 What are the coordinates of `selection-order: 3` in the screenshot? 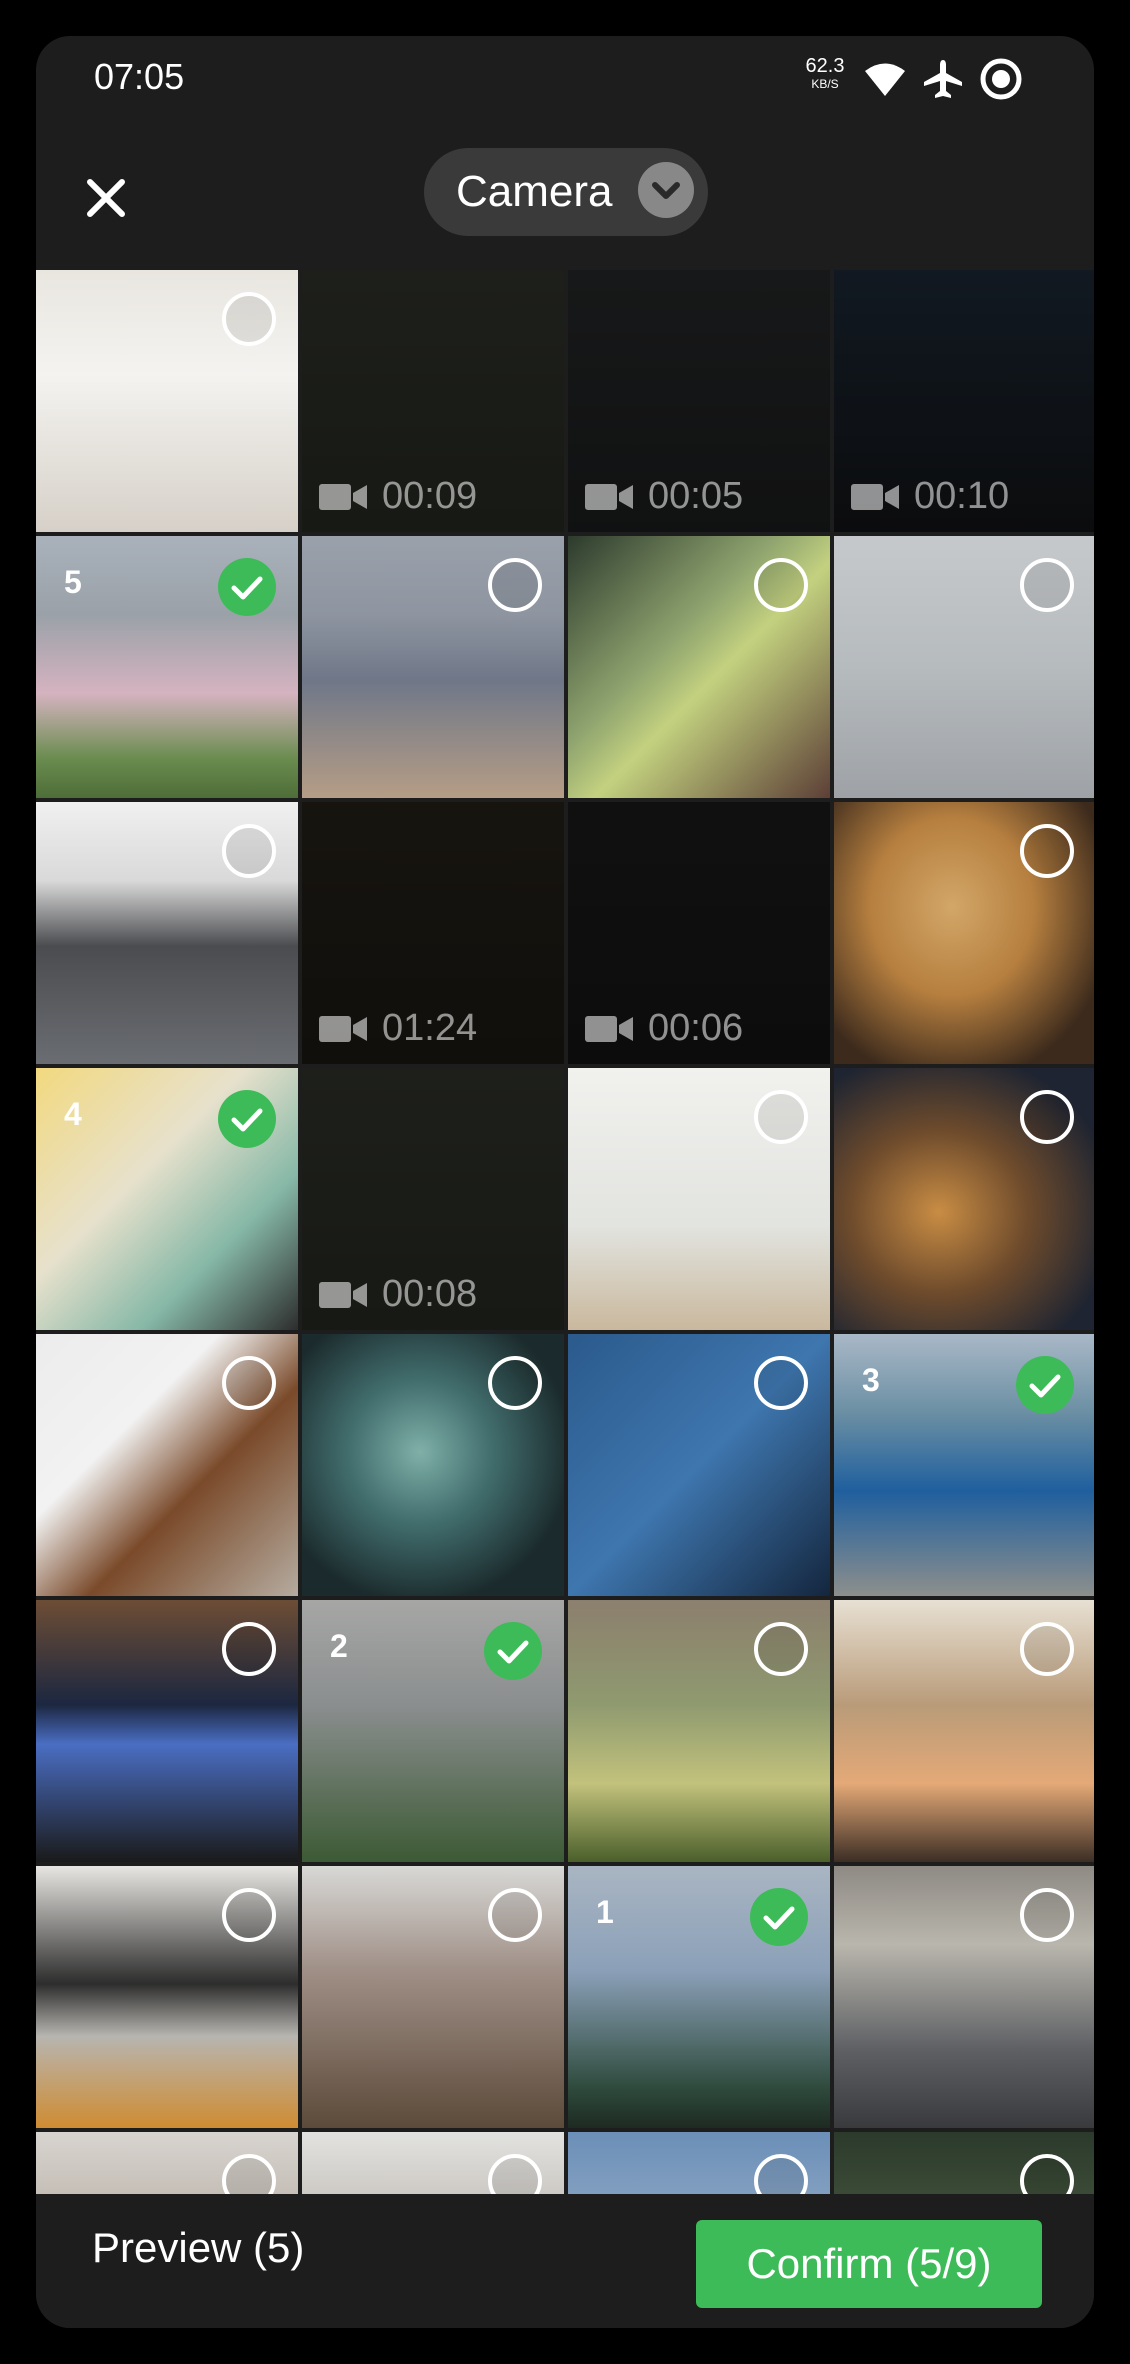 It's located at (871, 1380).